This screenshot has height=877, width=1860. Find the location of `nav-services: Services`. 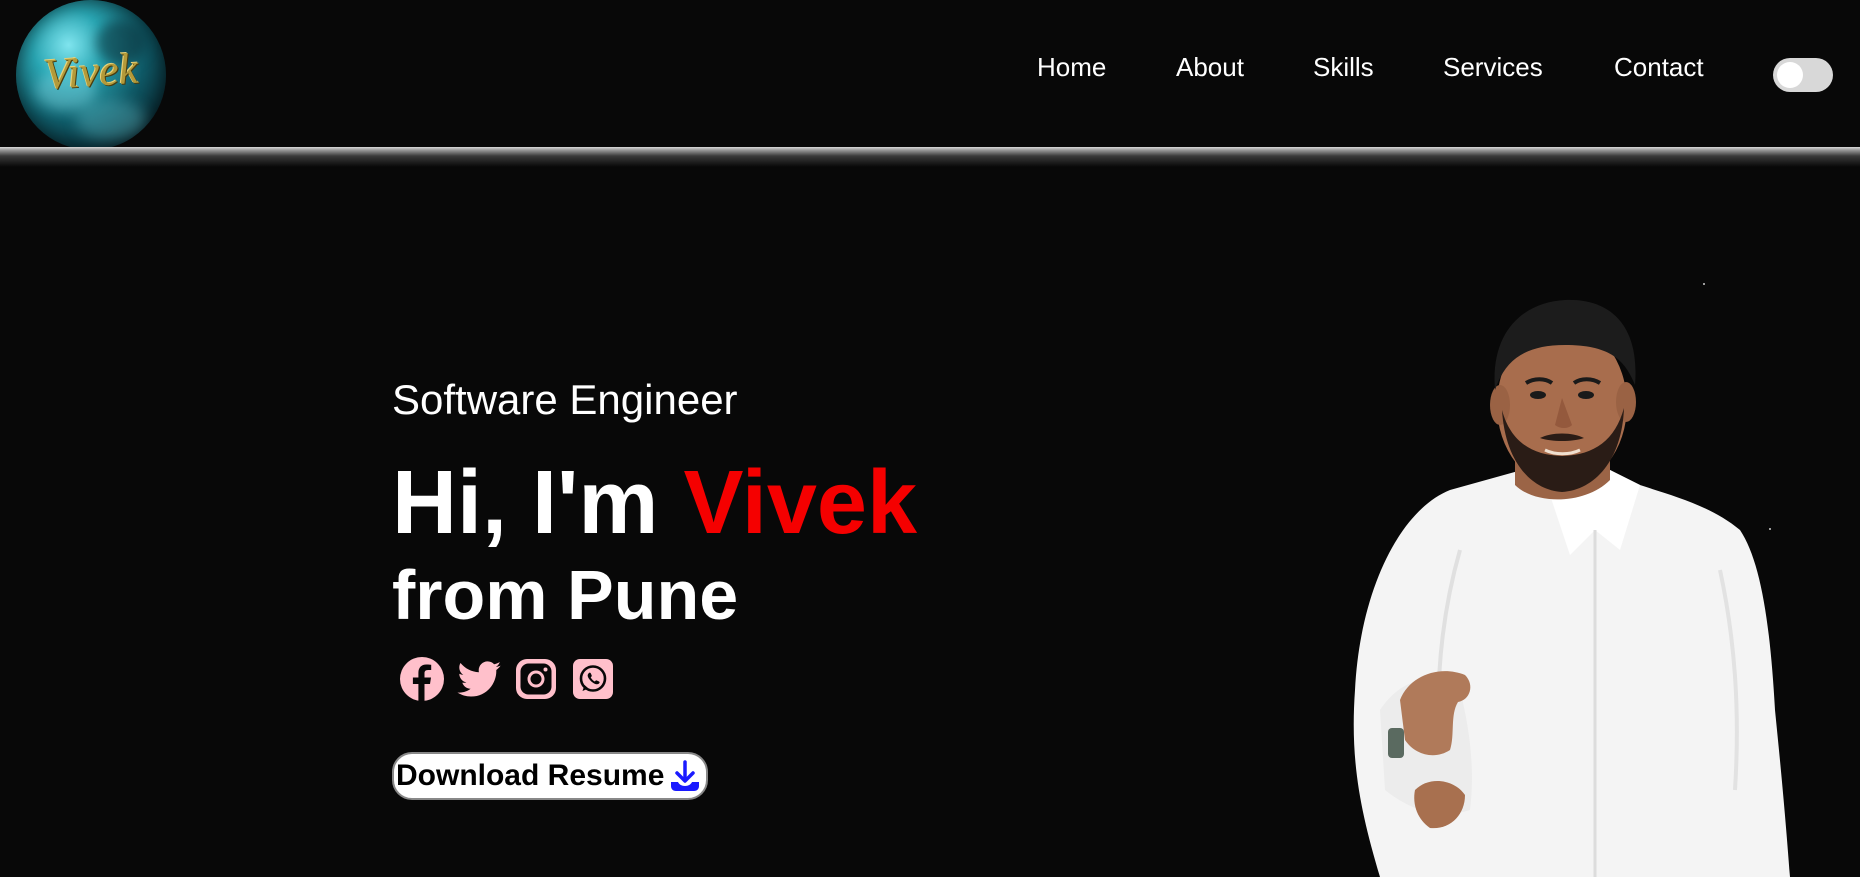

nav-services: Services is located at coordinates (1493, 67).